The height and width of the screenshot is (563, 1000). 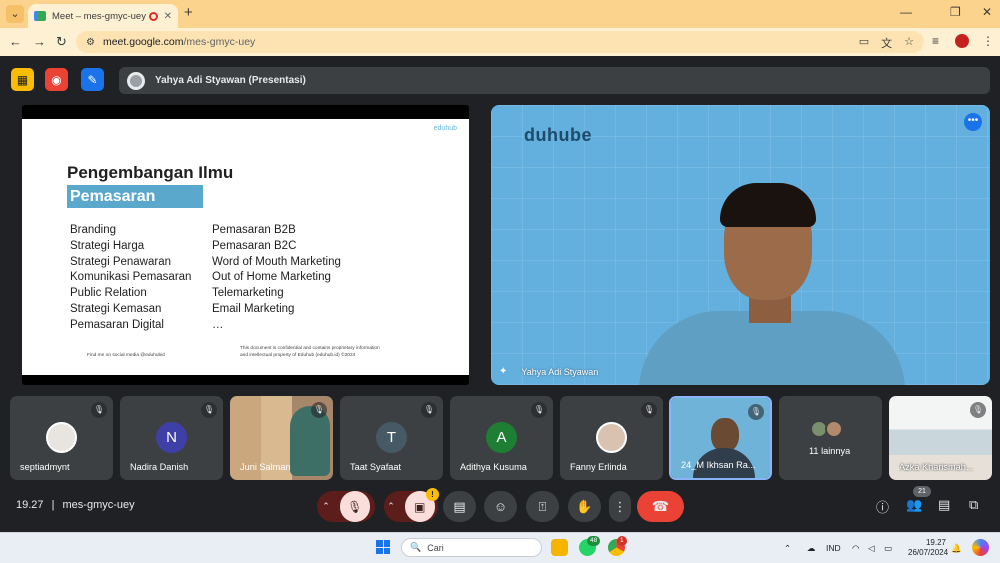 I want to click on participant-name: septiadmynt, so click(x=45, y=467).